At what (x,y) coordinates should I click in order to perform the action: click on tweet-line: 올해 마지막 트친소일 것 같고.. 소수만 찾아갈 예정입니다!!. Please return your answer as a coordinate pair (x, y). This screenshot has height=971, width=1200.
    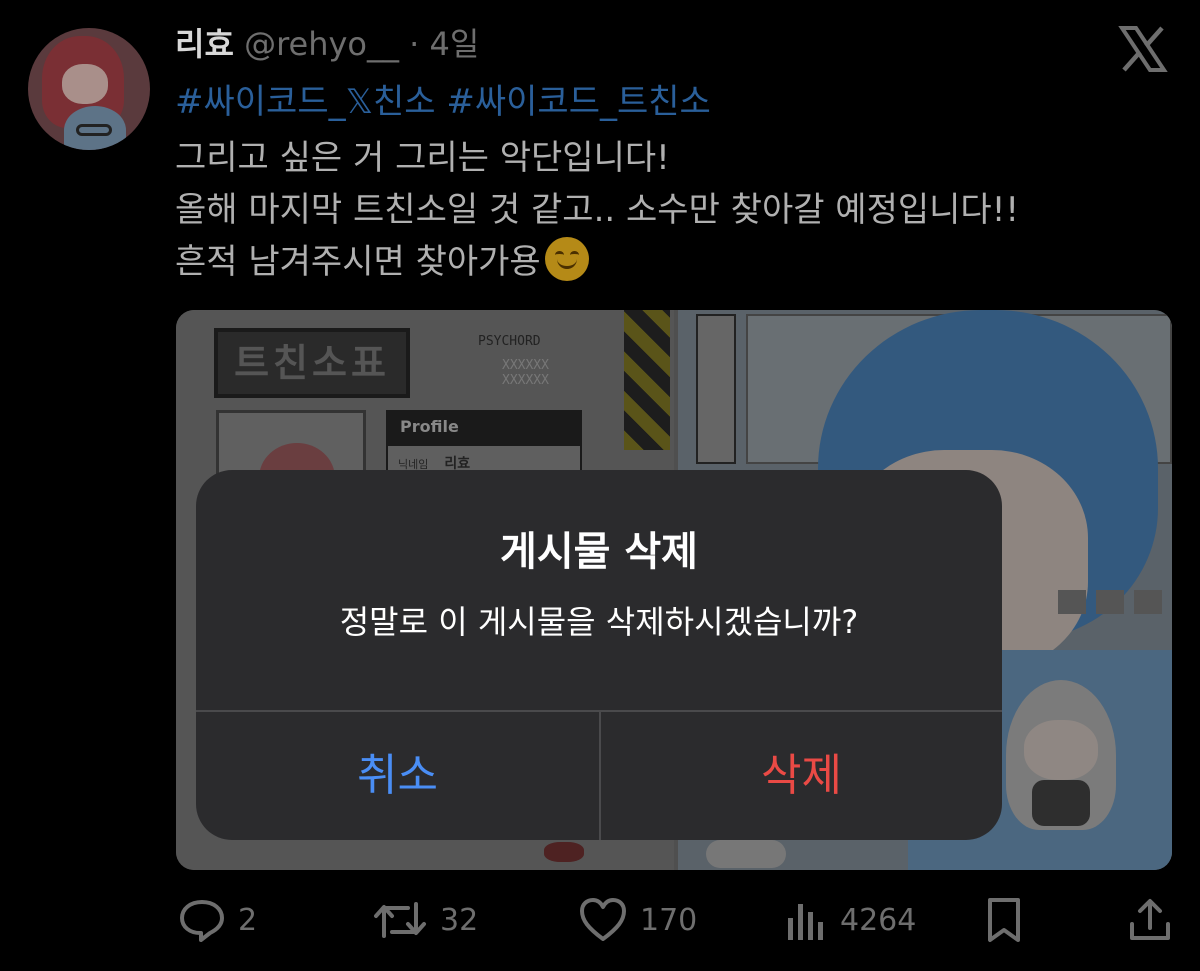
    Looking at the image, I should click on (597, 210).